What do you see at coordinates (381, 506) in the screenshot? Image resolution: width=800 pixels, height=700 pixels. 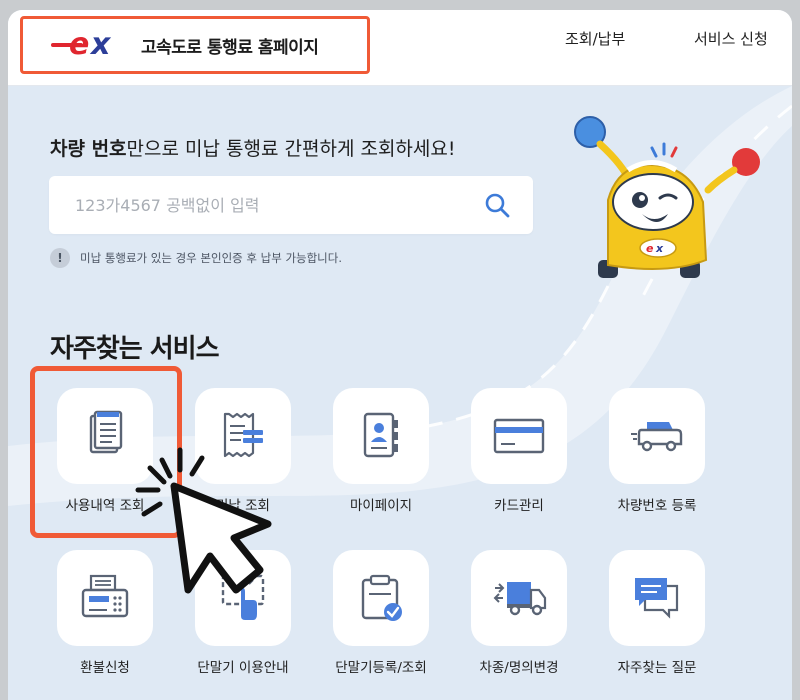 I see `service-label: 마이페이지` at bounding box center [381, 506].